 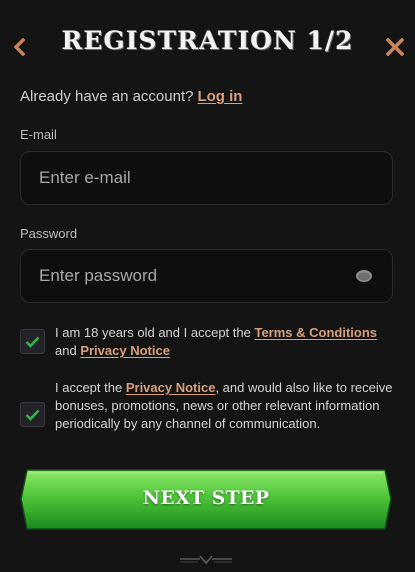 I want to click on next-step-button: NEXT STEP, so click(x=206, y=499).